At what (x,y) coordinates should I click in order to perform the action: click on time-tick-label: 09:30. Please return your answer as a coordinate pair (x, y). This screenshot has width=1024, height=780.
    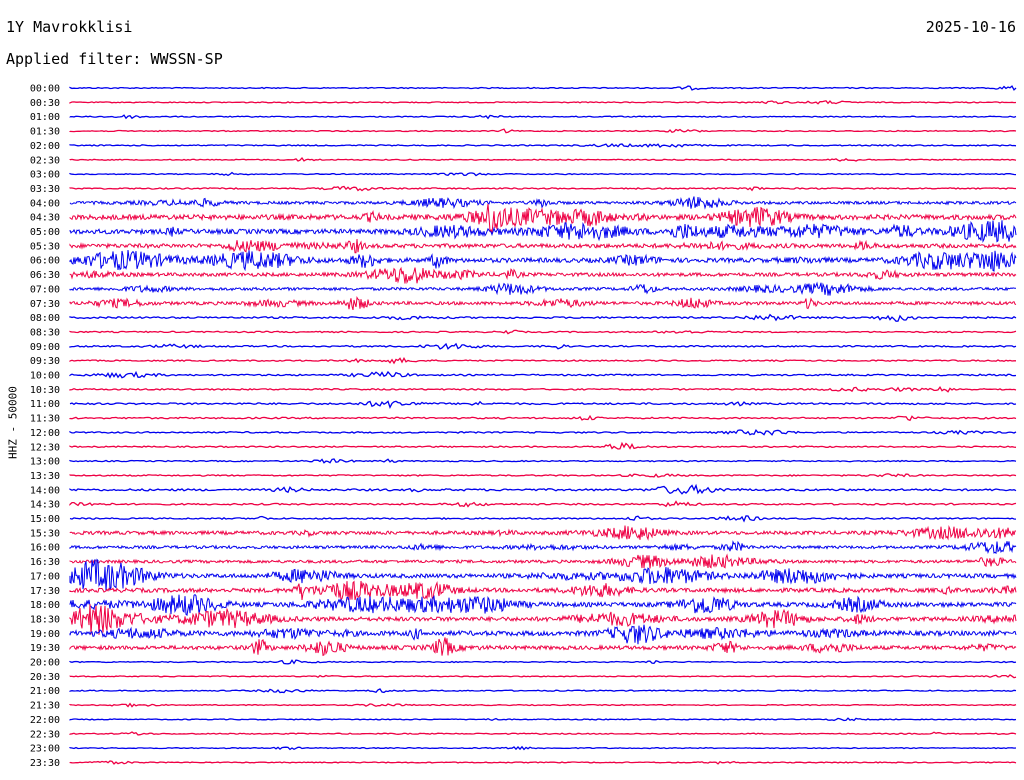
    Looking at the image, I should click on (45, 361).